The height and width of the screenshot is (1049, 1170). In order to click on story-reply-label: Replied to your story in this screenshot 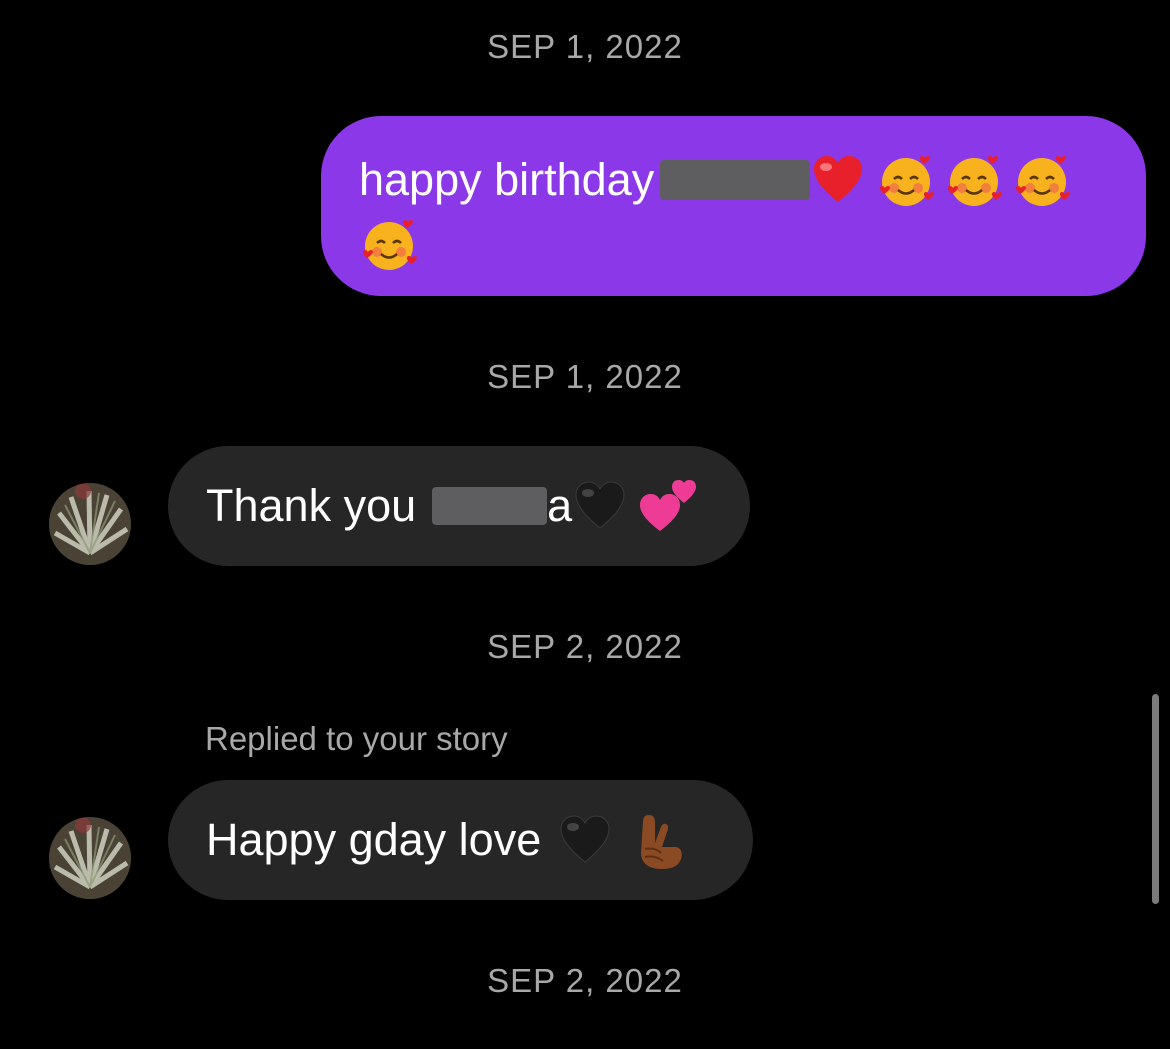, I will do `click(356, 738)`.